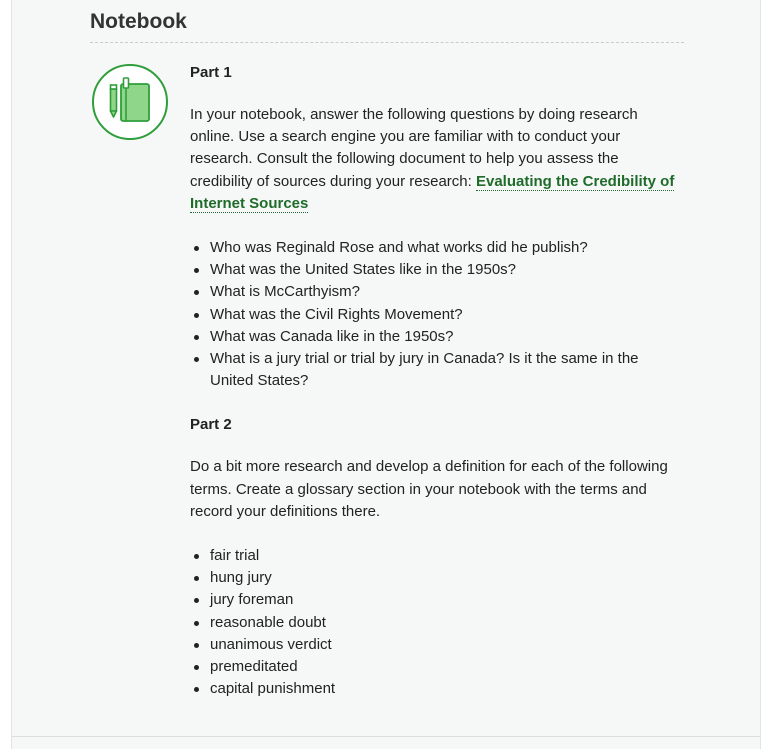 The width and height of the screenshot is (768, 749). I want to click on panel-bottom-divider, so click(386, 736).